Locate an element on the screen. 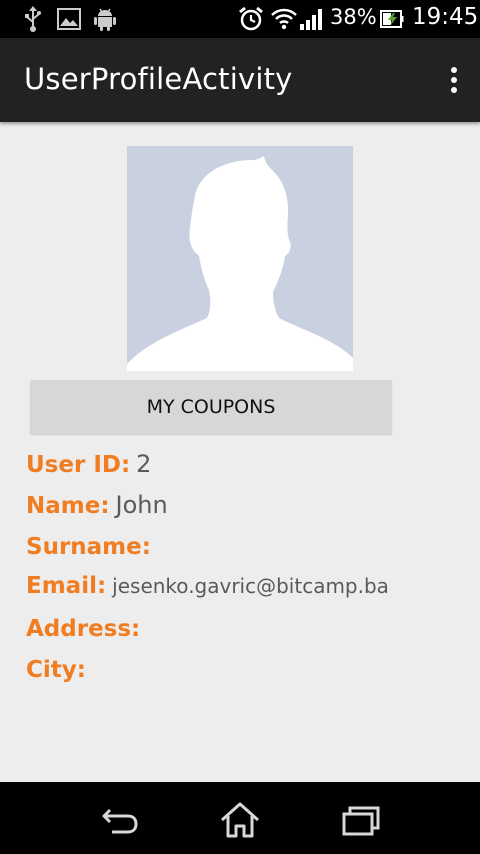  email-value: jesenko.gavric@bitcamp.ba is located at coordinates (250, 586).